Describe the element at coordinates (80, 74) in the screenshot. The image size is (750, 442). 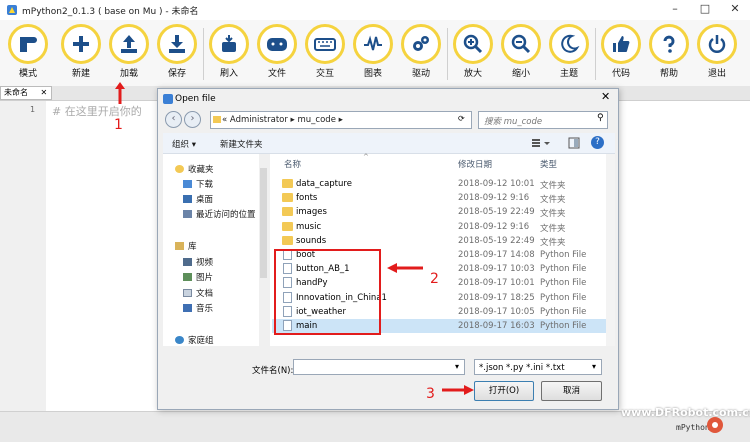
I see `new-label: 新建` at that location.